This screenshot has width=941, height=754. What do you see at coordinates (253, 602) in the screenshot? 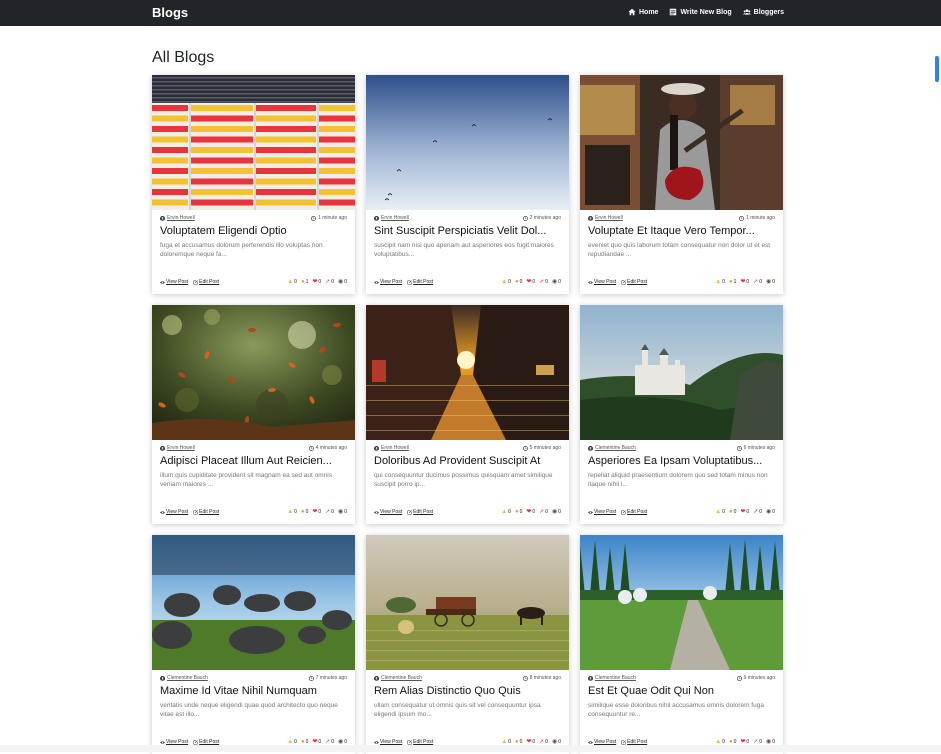
I see `stones-field-image` at bounding box center [253, 602].